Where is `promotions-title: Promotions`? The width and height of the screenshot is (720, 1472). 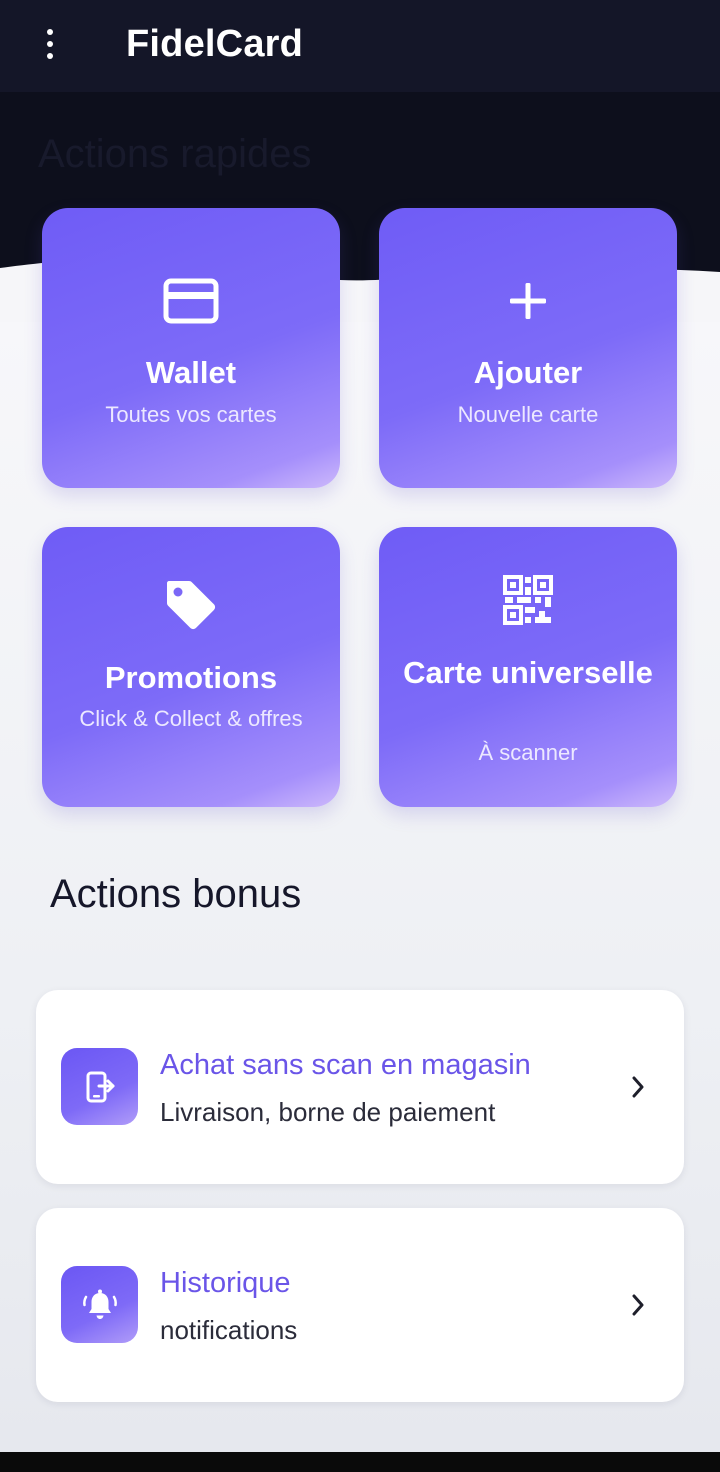 promotions-title: Promotions is located at coordinates (191, 677).